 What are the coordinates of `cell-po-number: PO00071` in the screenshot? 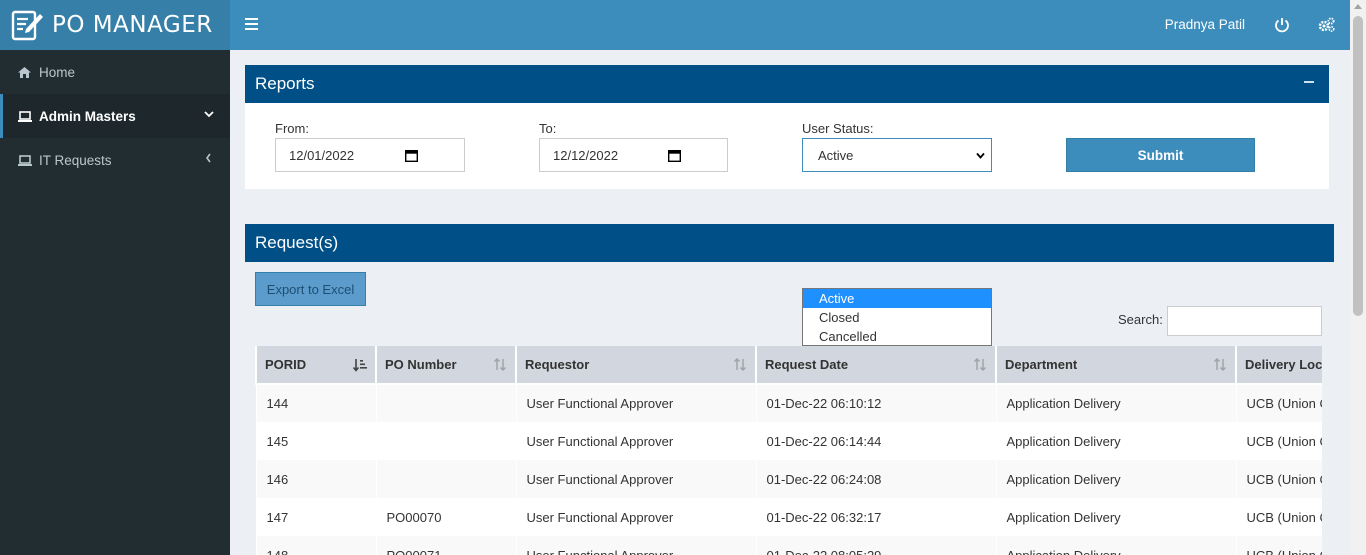 It's located at (445, 545).